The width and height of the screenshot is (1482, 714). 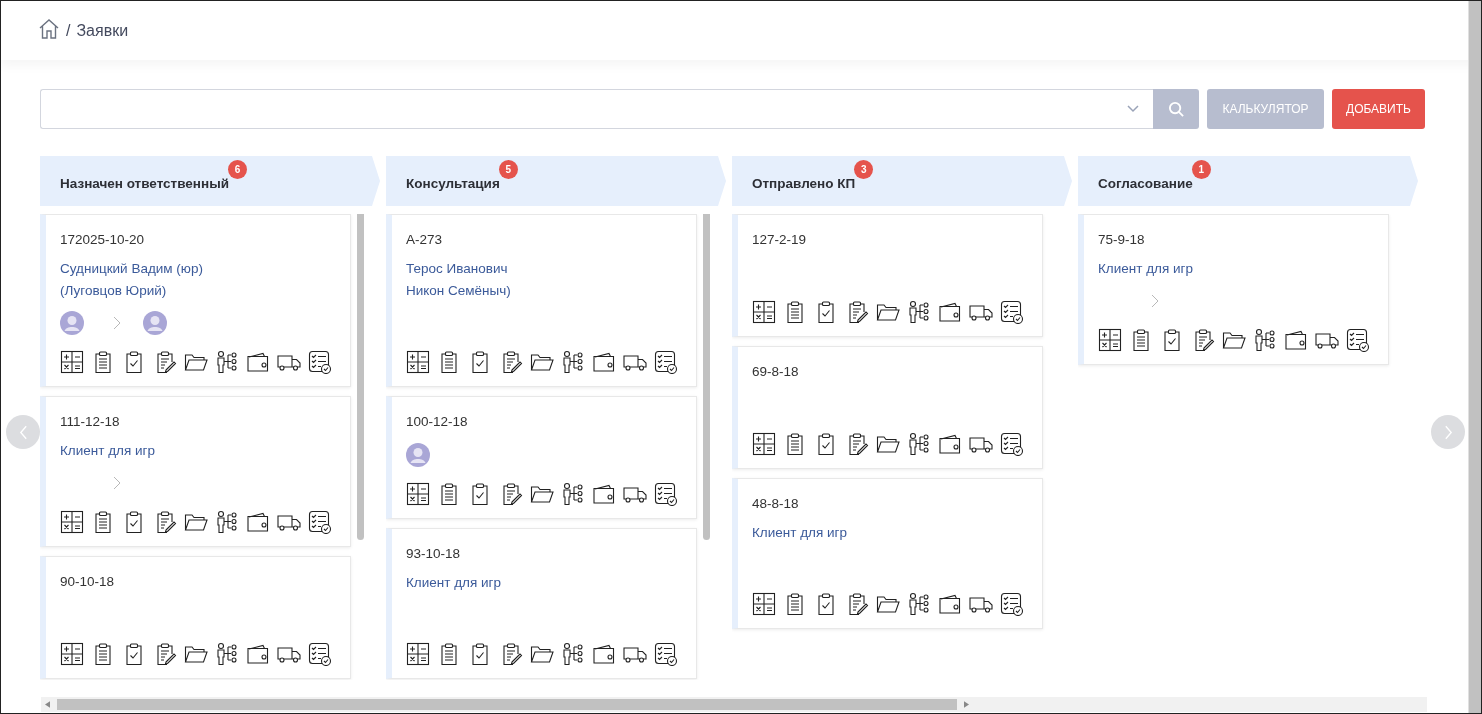 I want to click on request-card: 90-10-18, so click(x=195, y=617).